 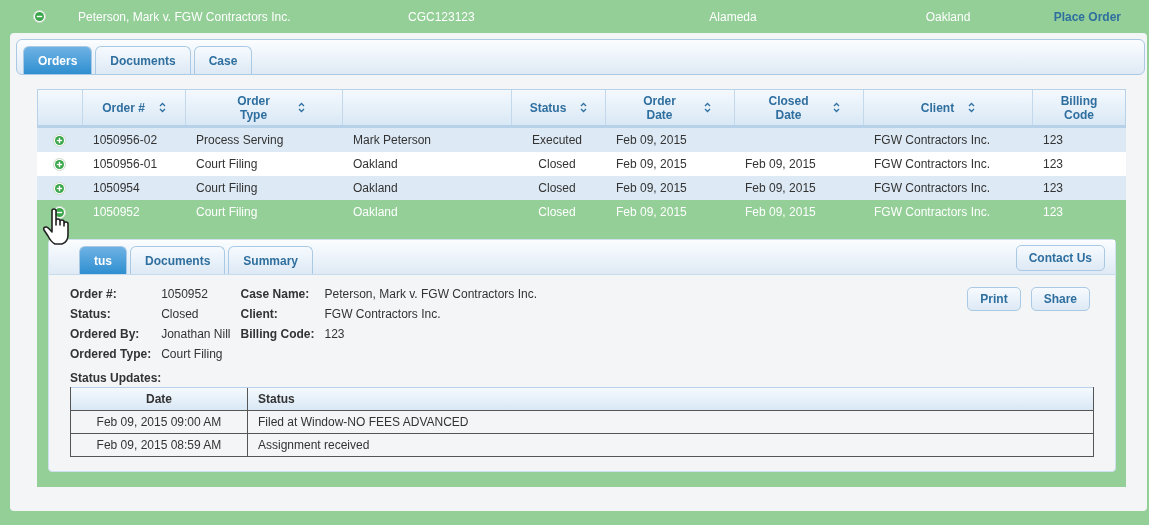 I want to click on table-cell: Filed at Window-NO FEES ADVANCED, so click(x=670, y=422).